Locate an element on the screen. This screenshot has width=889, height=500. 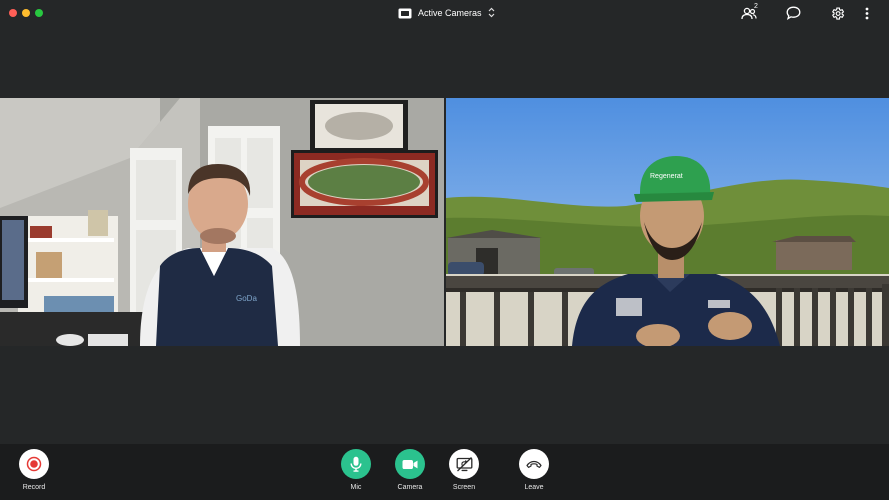
settings-button is located at coordinates (837, 13).